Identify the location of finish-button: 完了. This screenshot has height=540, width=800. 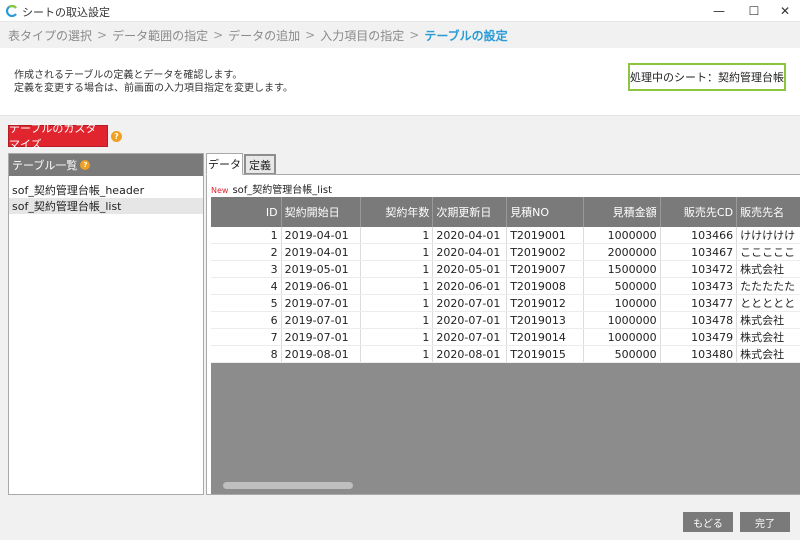
(765, 522).